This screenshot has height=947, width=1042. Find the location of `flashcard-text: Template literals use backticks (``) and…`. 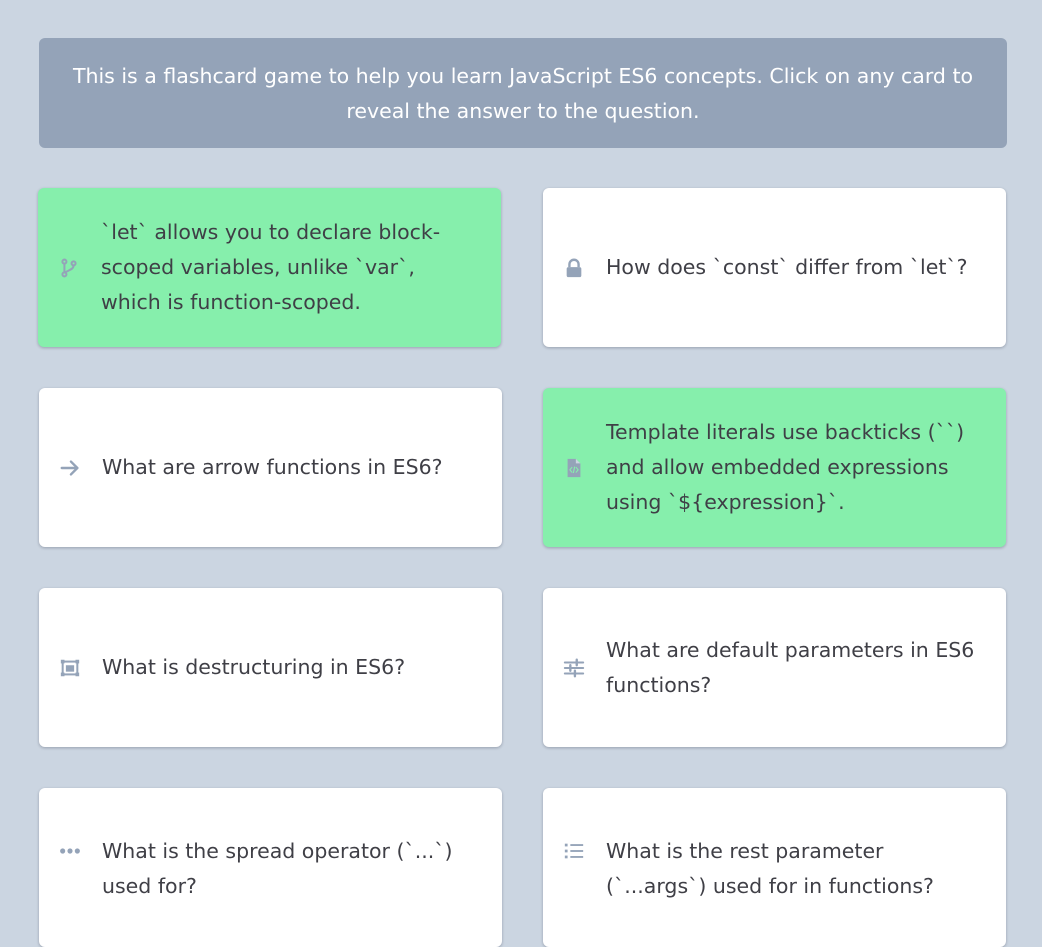

flashcard-text: Template literals use backticks (``) and… is located at coordinates (785, 467).